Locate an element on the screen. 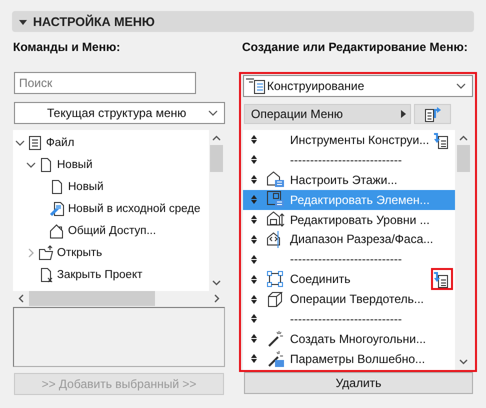  tree-item: Открыть is located at coordinates (79, 253).